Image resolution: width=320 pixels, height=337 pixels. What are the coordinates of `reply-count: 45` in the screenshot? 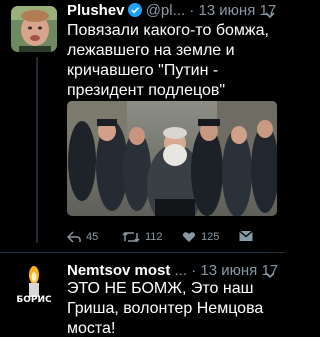 It's located at (92, 237).